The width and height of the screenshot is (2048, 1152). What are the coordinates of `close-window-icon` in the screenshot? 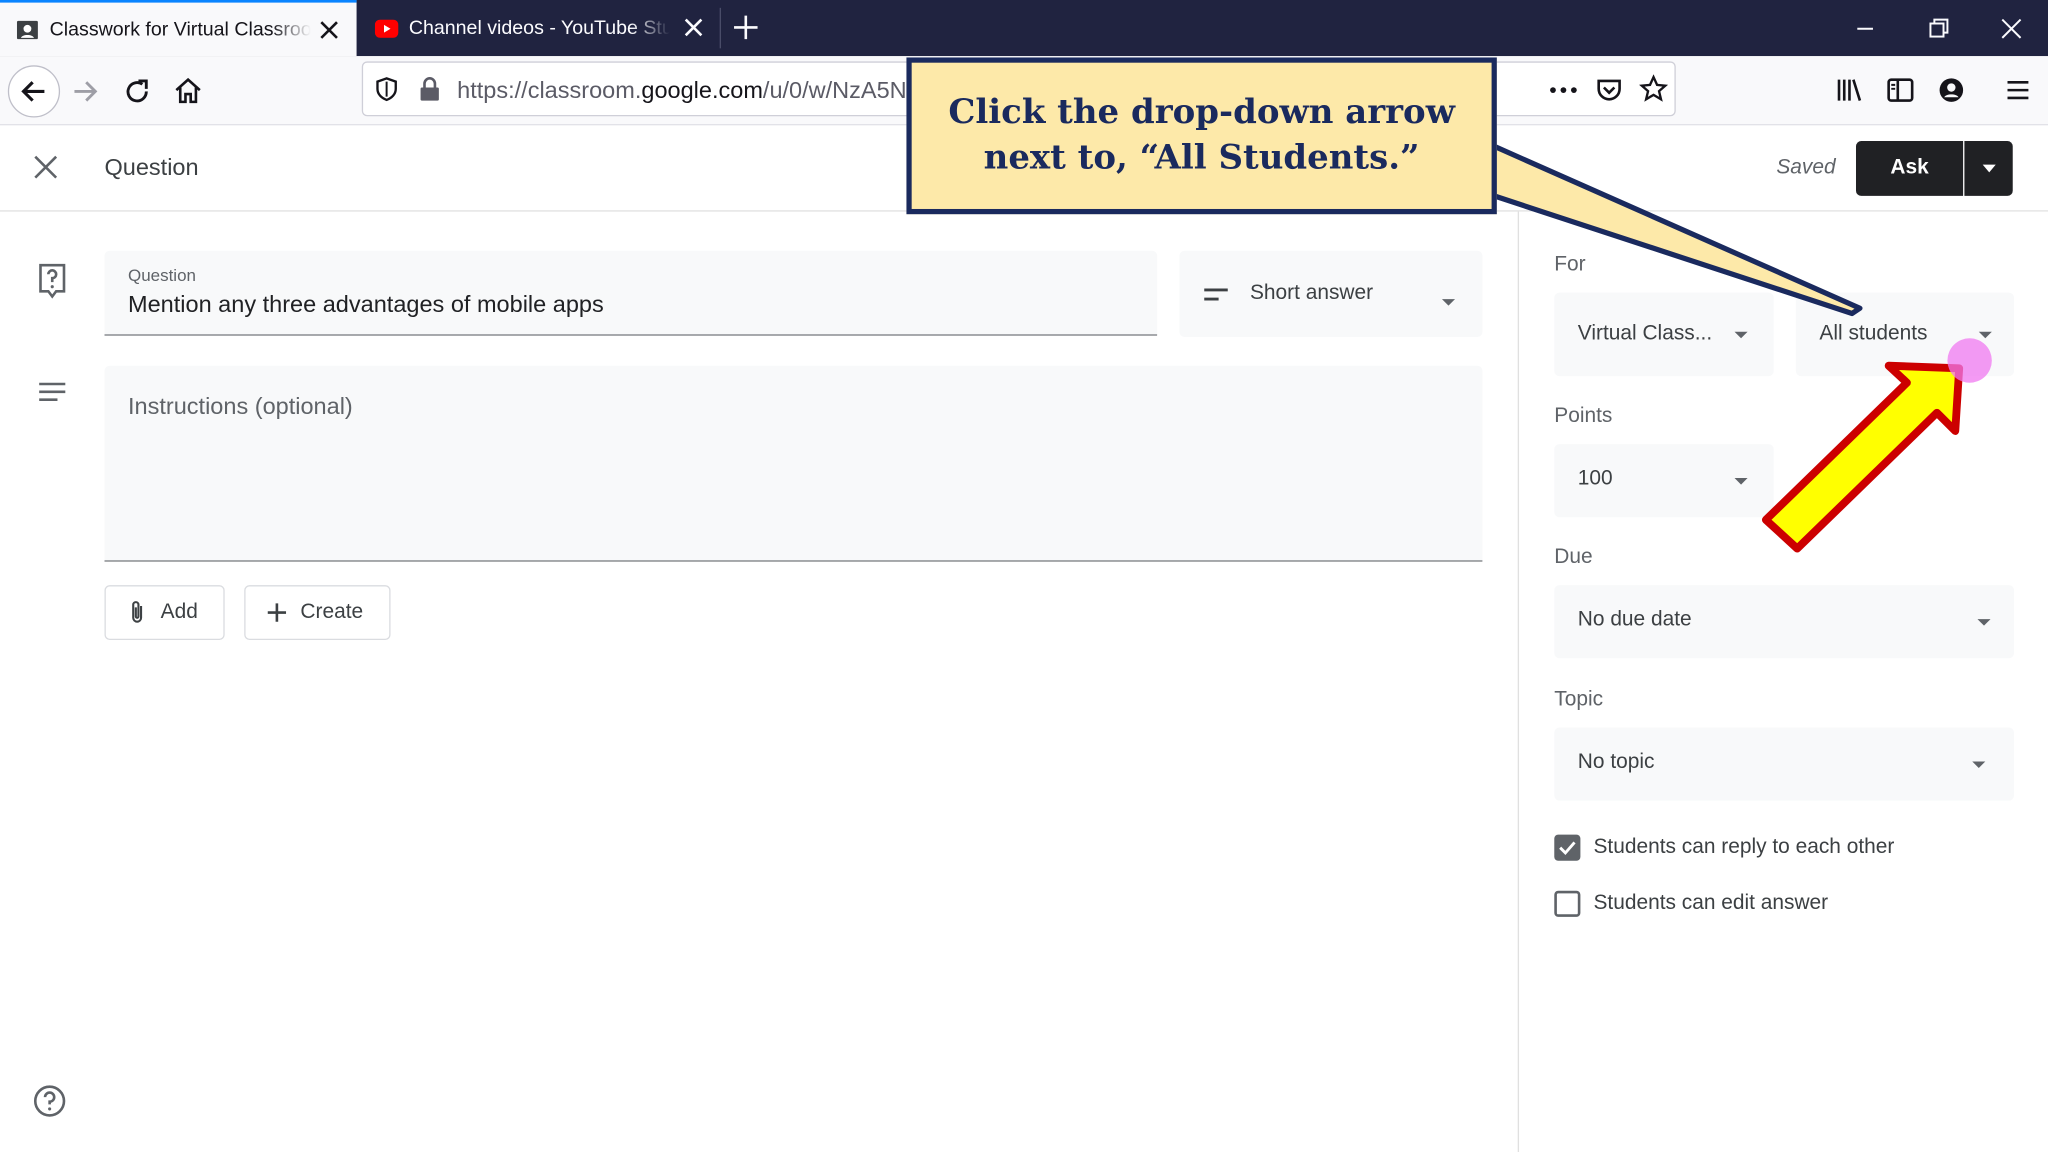 It's located at (2011, 28).